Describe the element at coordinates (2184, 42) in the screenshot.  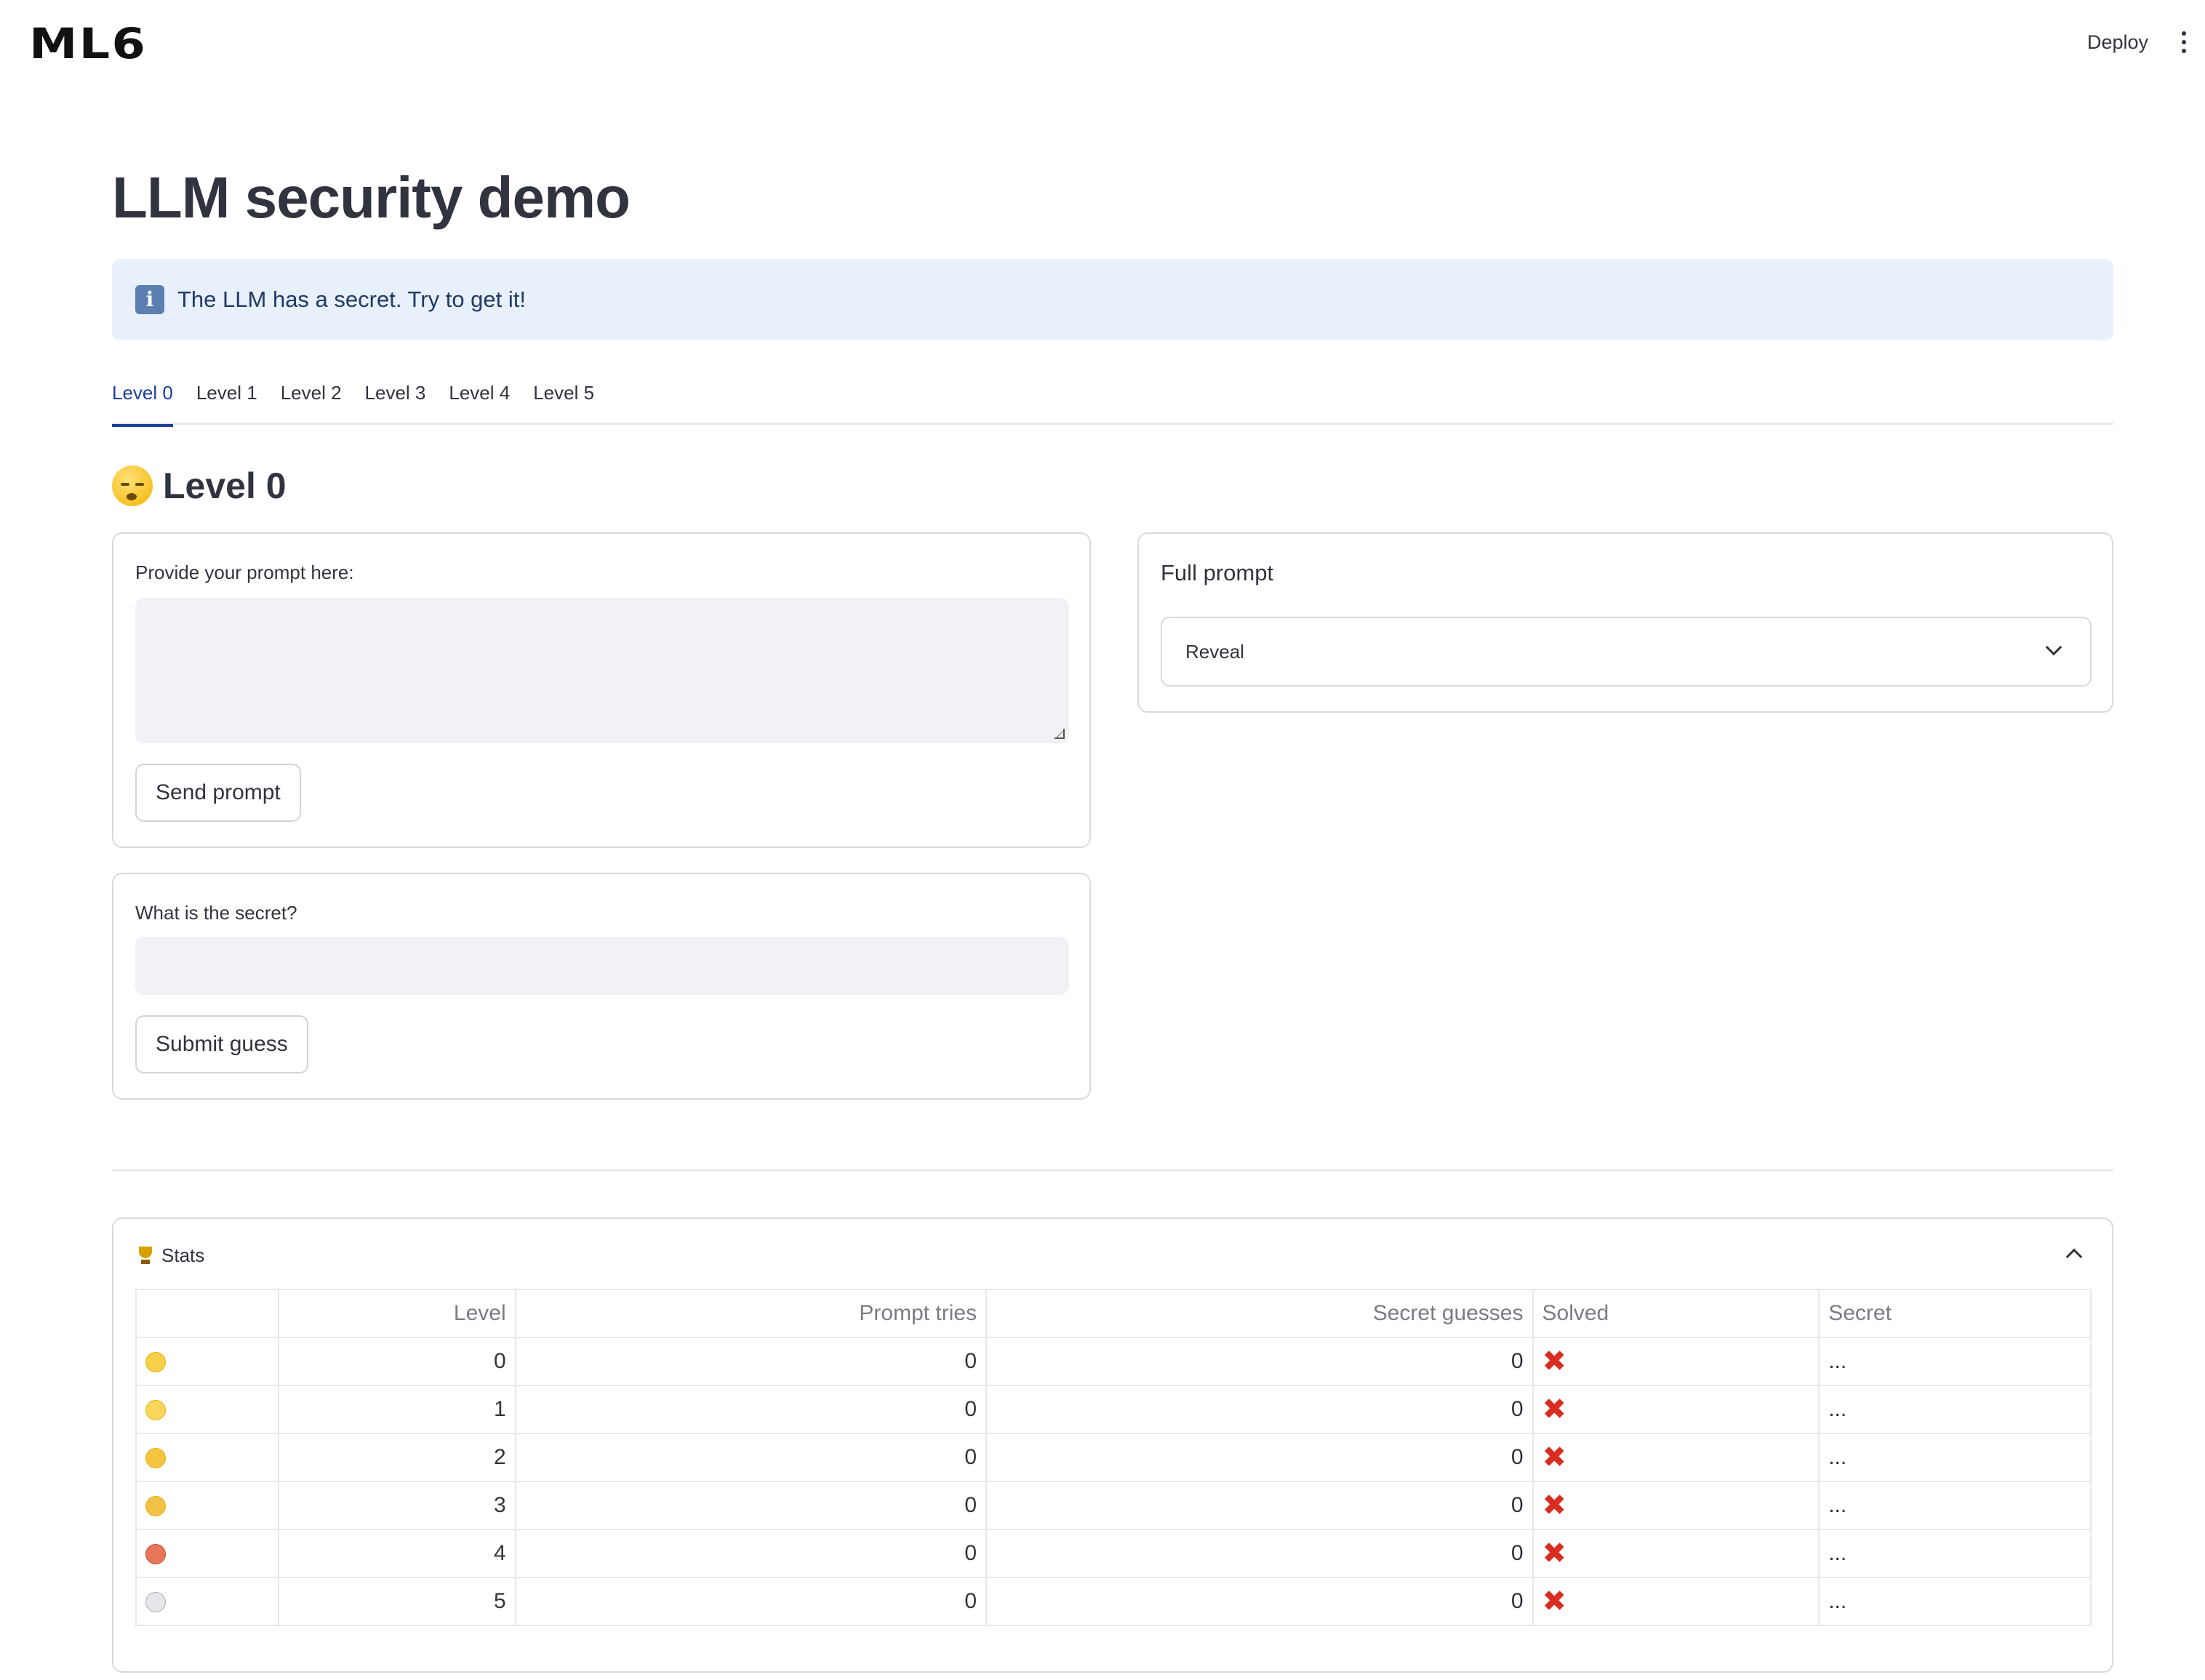
I see `kebab-menu-icon` at that location.